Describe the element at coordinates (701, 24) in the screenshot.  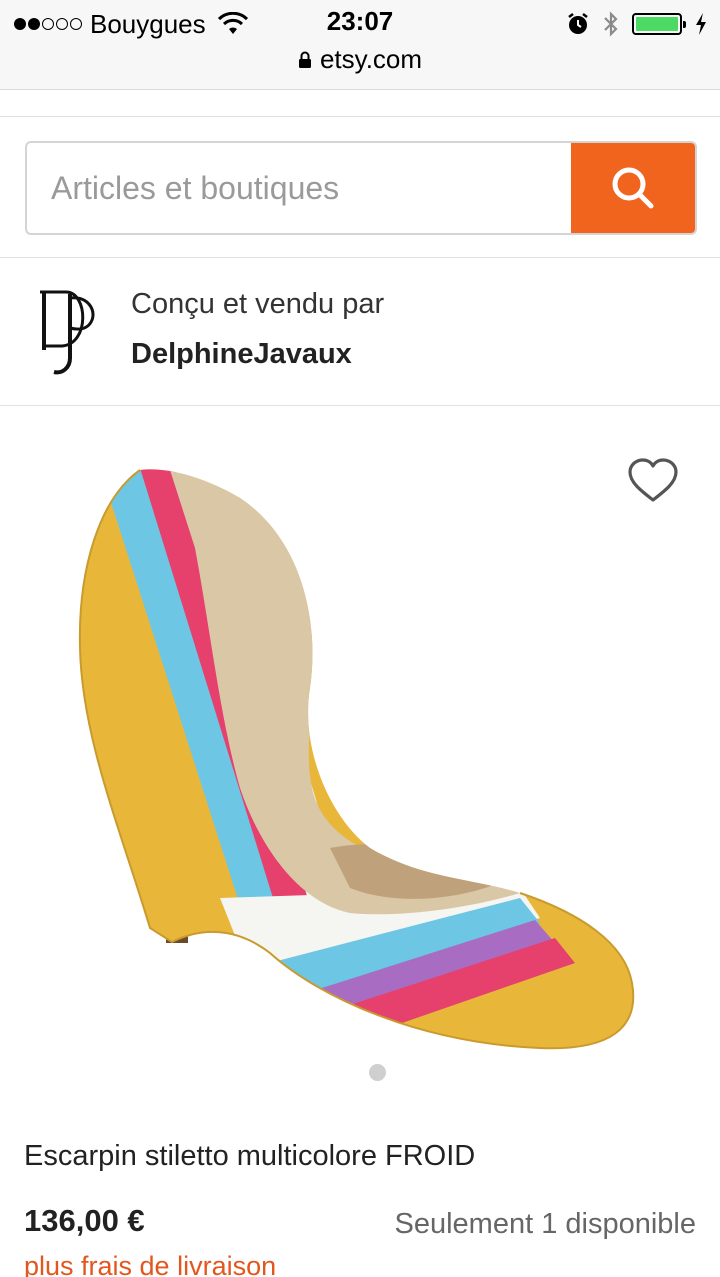
I see `charging-icon` at that location.